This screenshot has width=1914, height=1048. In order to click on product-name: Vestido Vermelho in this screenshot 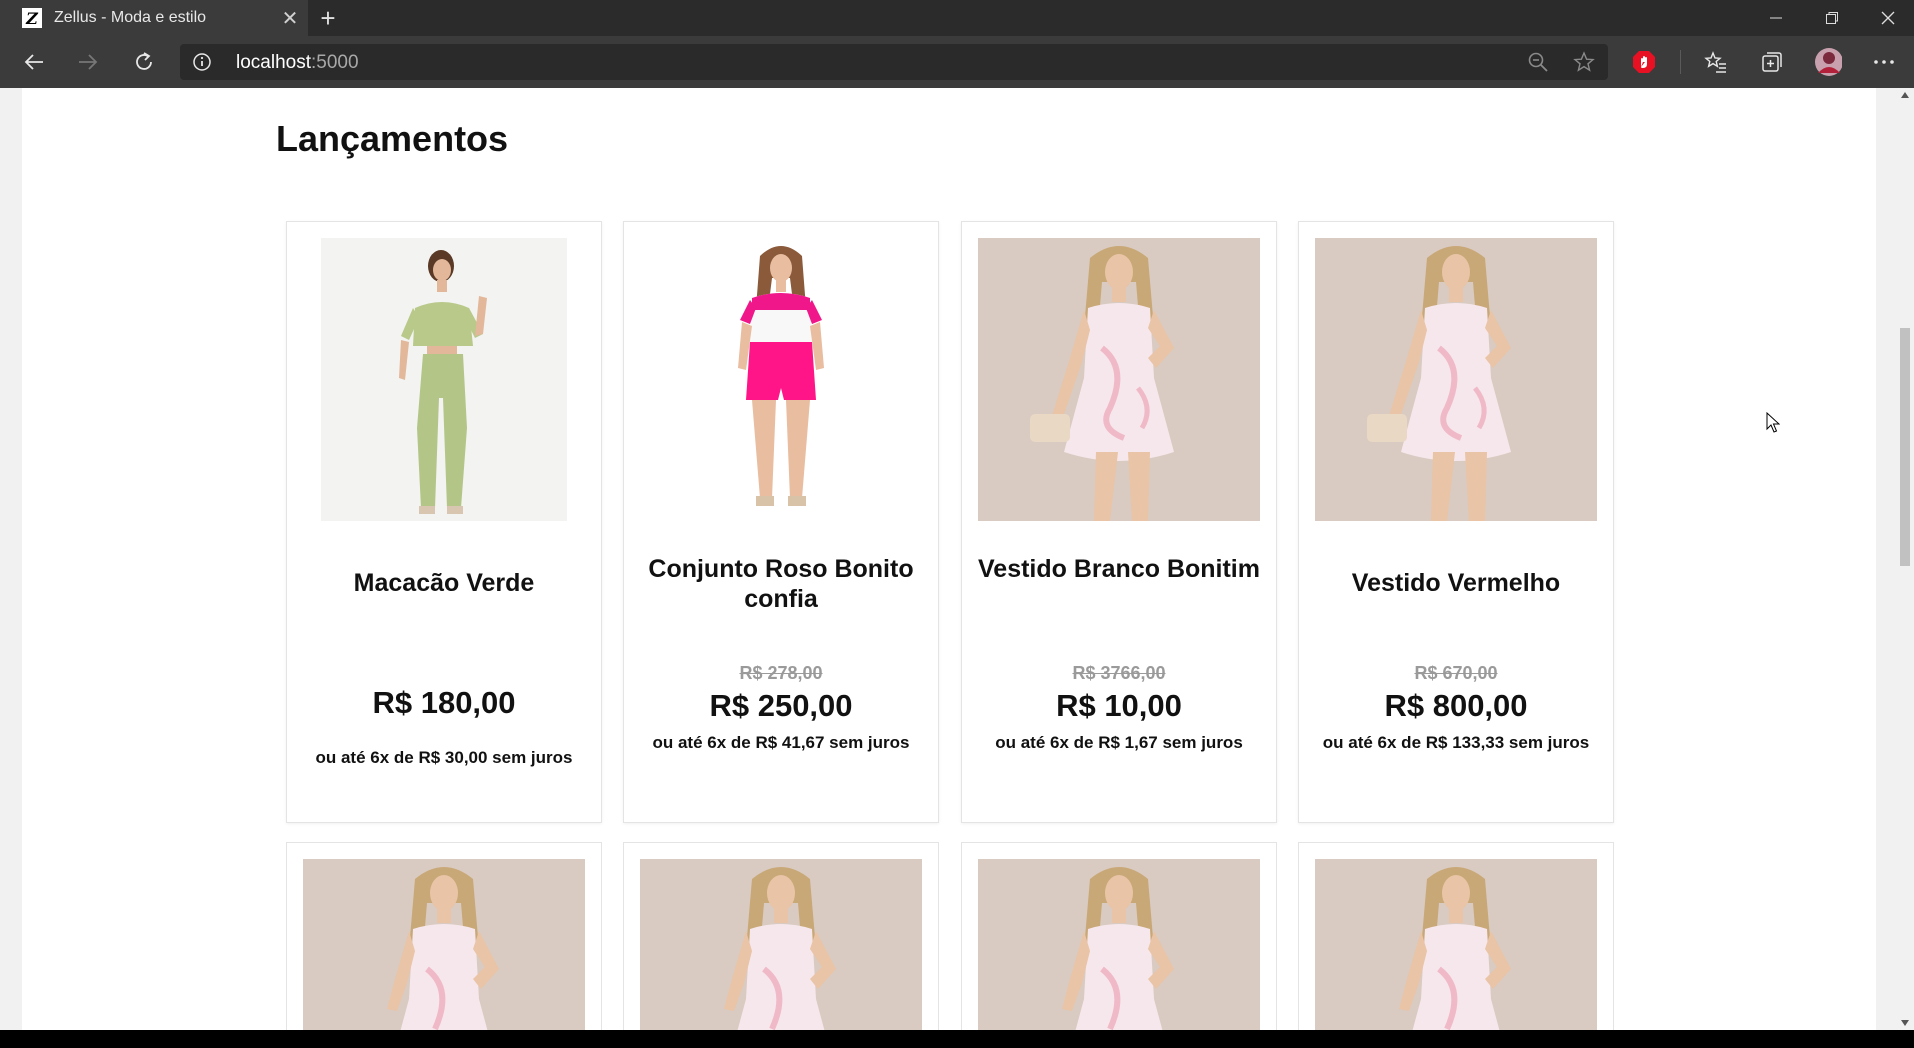, I will do `click(1456, 583)`.